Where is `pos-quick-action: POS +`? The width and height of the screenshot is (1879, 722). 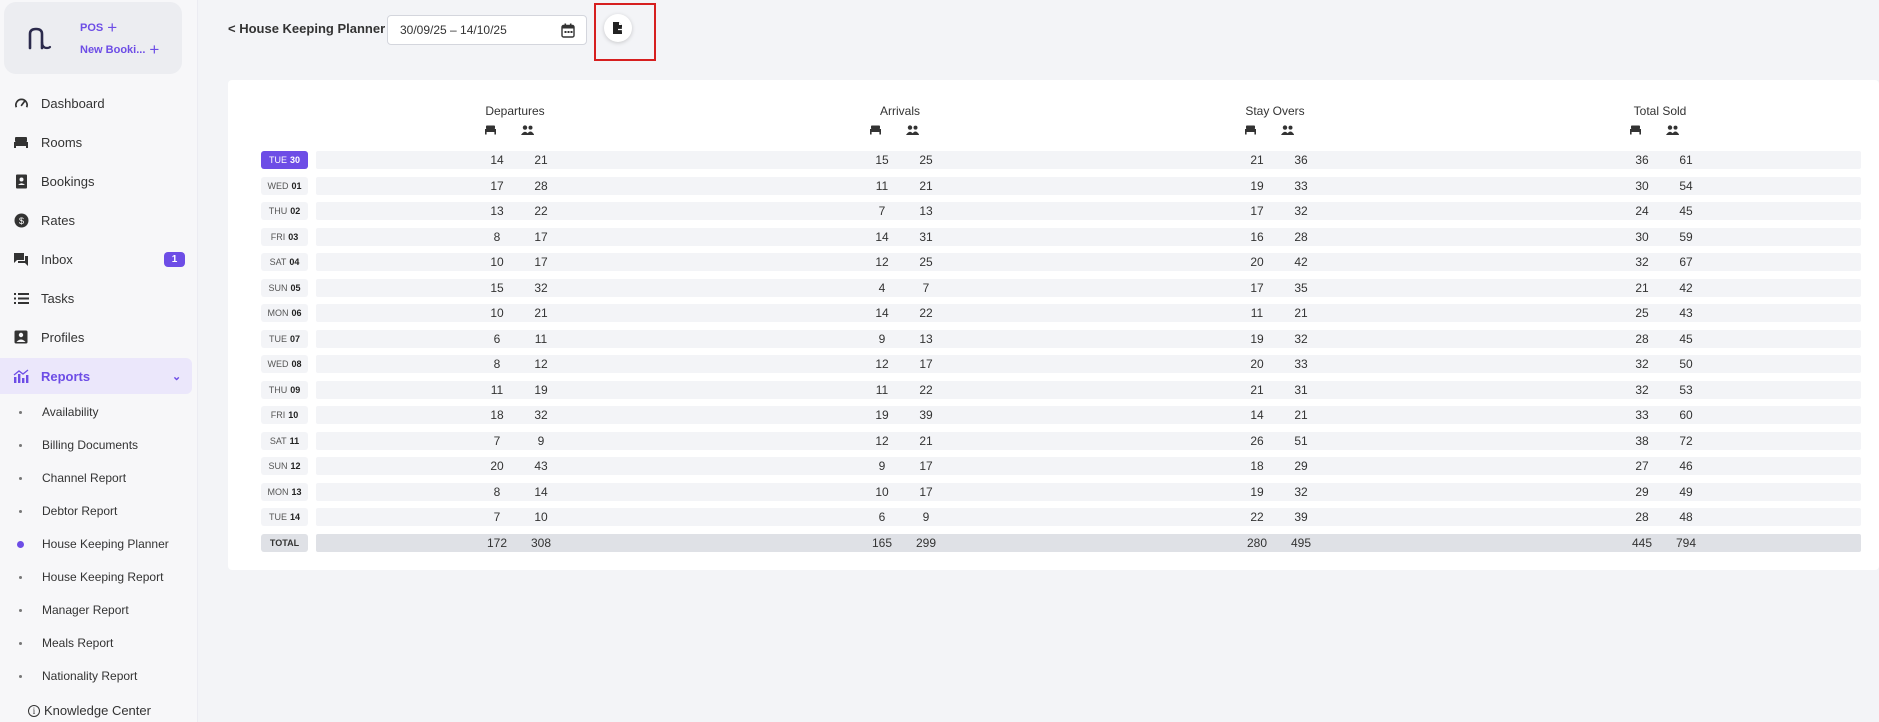
pos-quick-action: POS + is located at coordinates (98, 27).